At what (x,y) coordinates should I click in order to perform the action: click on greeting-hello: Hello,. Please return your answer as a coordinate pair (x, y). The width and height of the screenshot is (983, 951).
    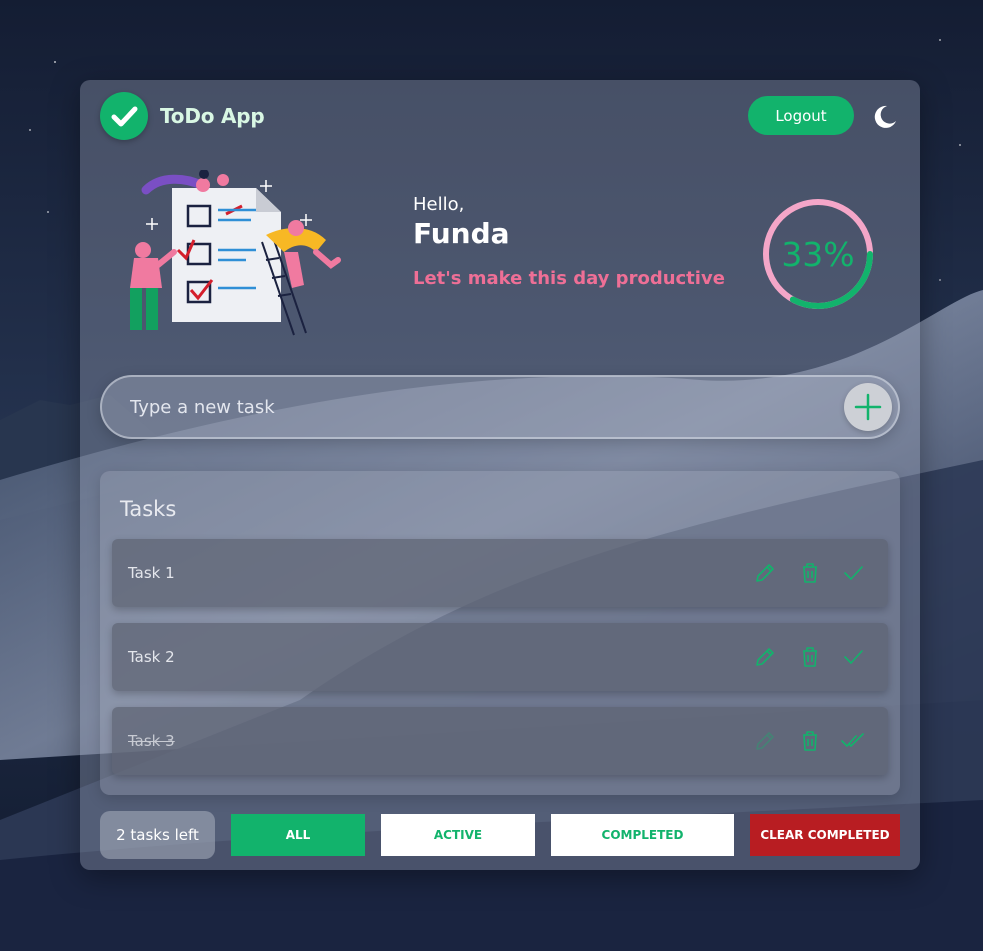
    Looking at the image, I should click on (439, 204).